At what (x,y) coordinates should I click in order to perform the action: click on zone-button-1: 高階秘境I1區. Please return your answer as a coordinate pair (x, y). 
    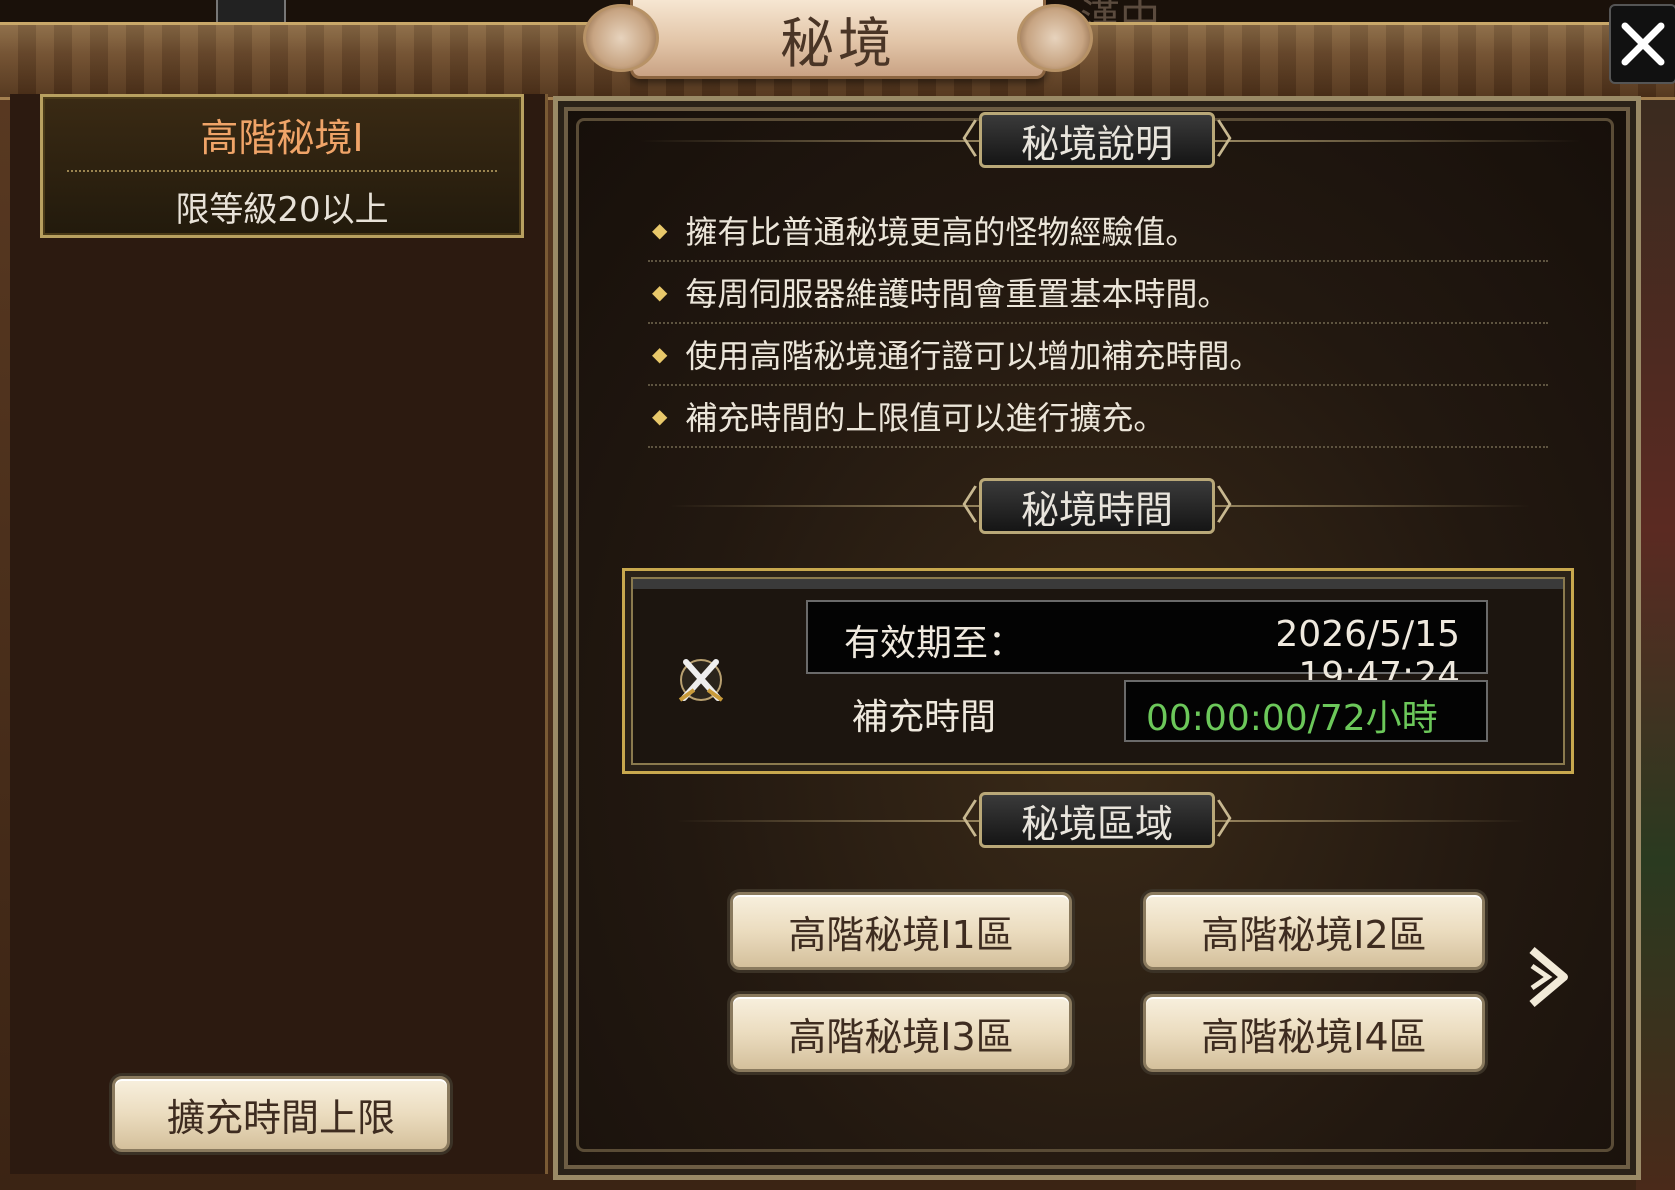
    Looking at the image, I should click on (901, 931).